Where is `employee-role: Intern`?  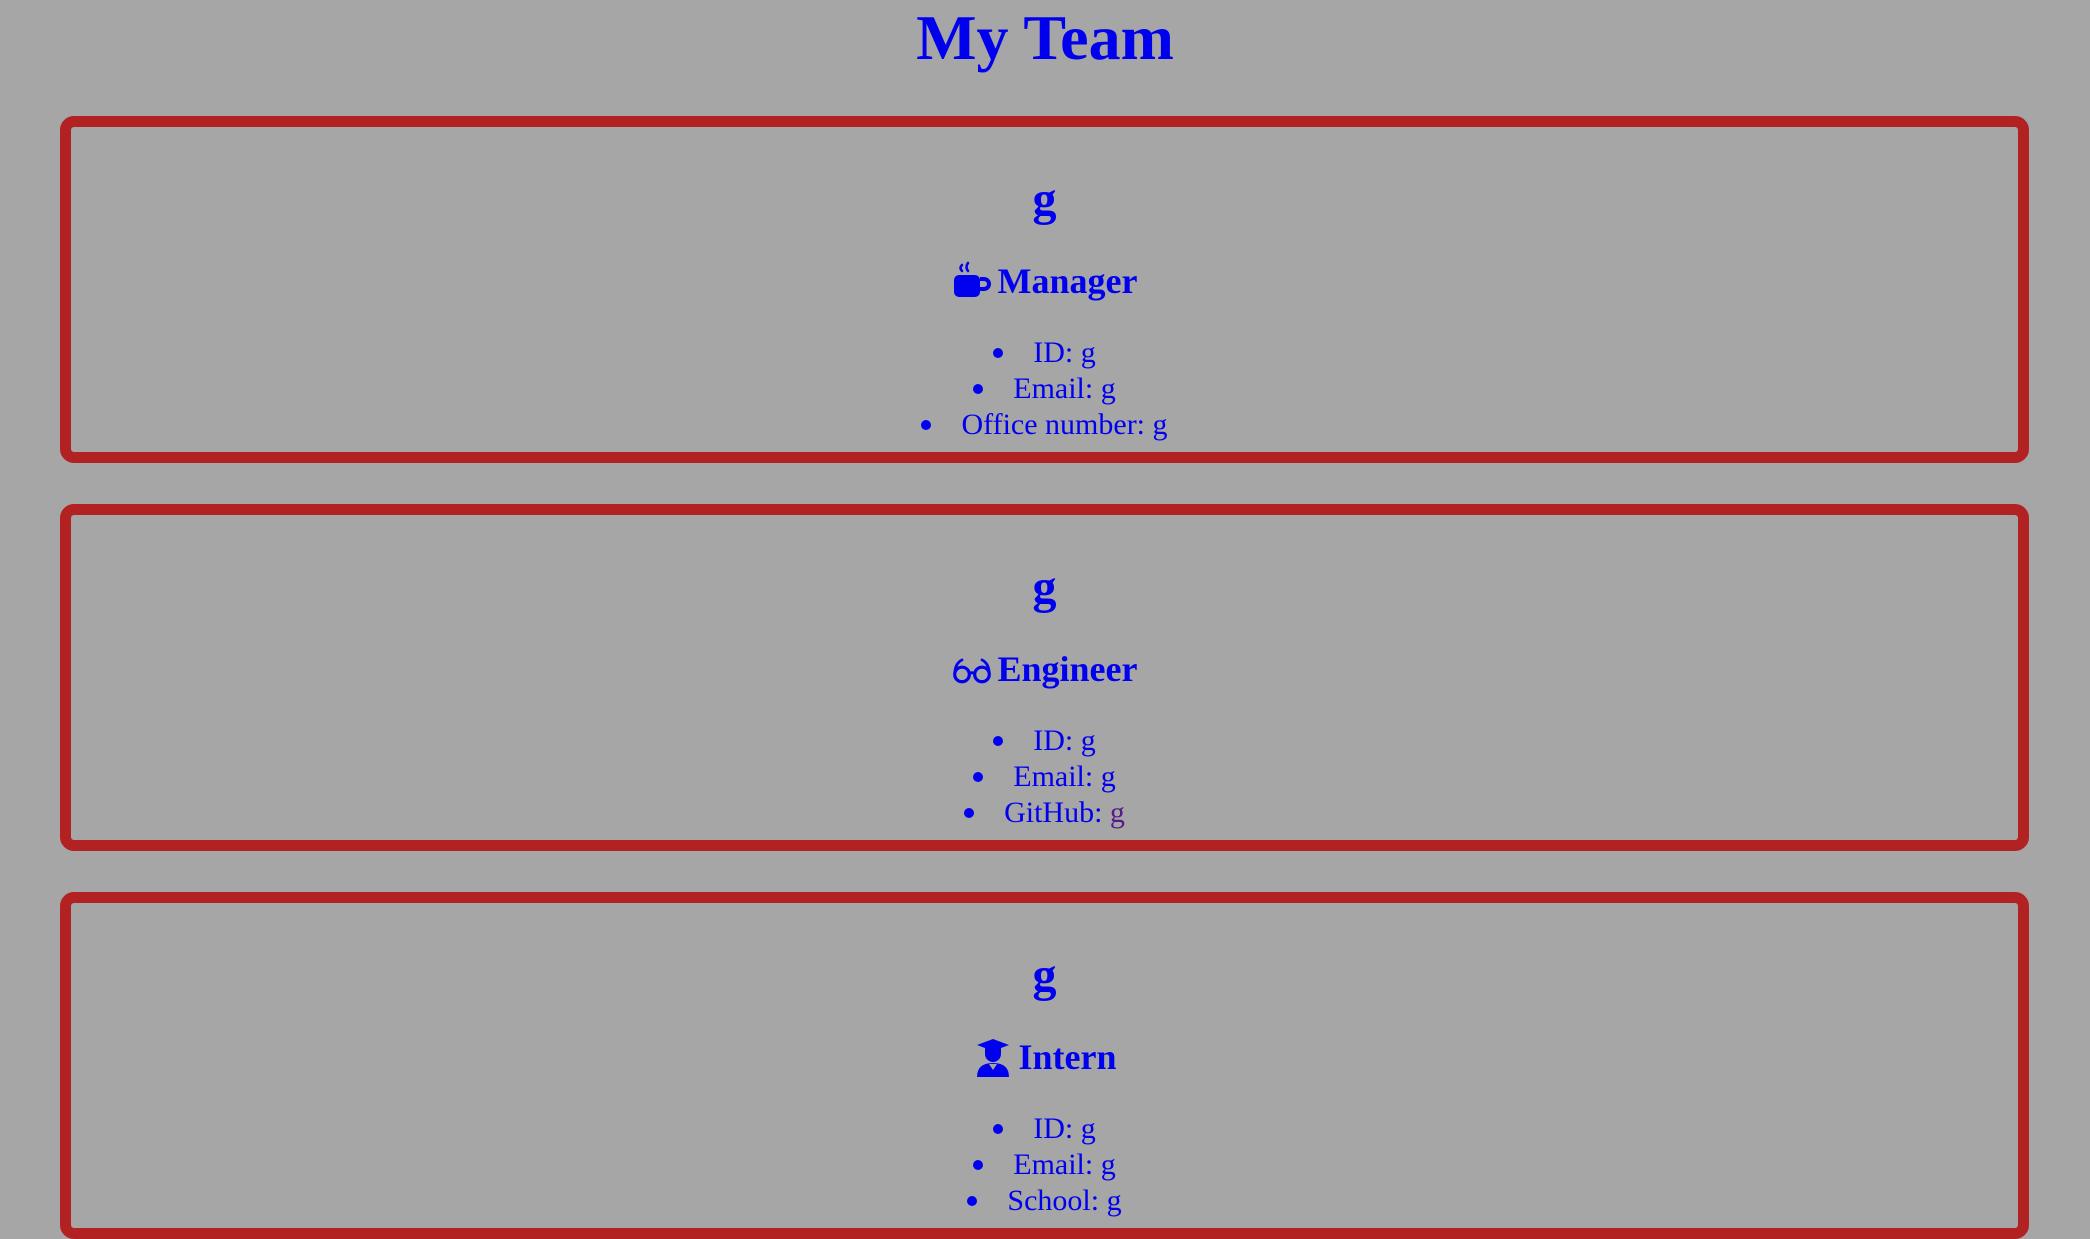 employee-role: Intern is located at coordinates (1044, 1039).